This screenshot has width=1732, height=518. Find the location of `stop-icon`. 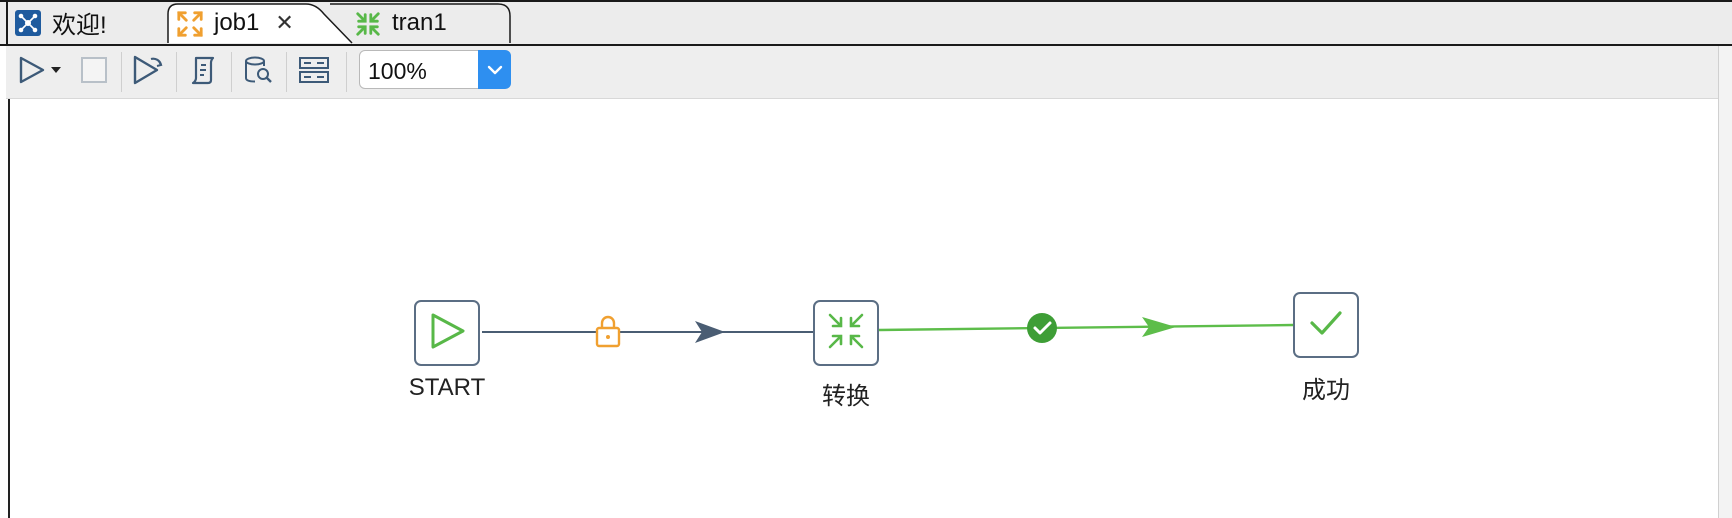

stop-icon is located at coordinates (94, 72).